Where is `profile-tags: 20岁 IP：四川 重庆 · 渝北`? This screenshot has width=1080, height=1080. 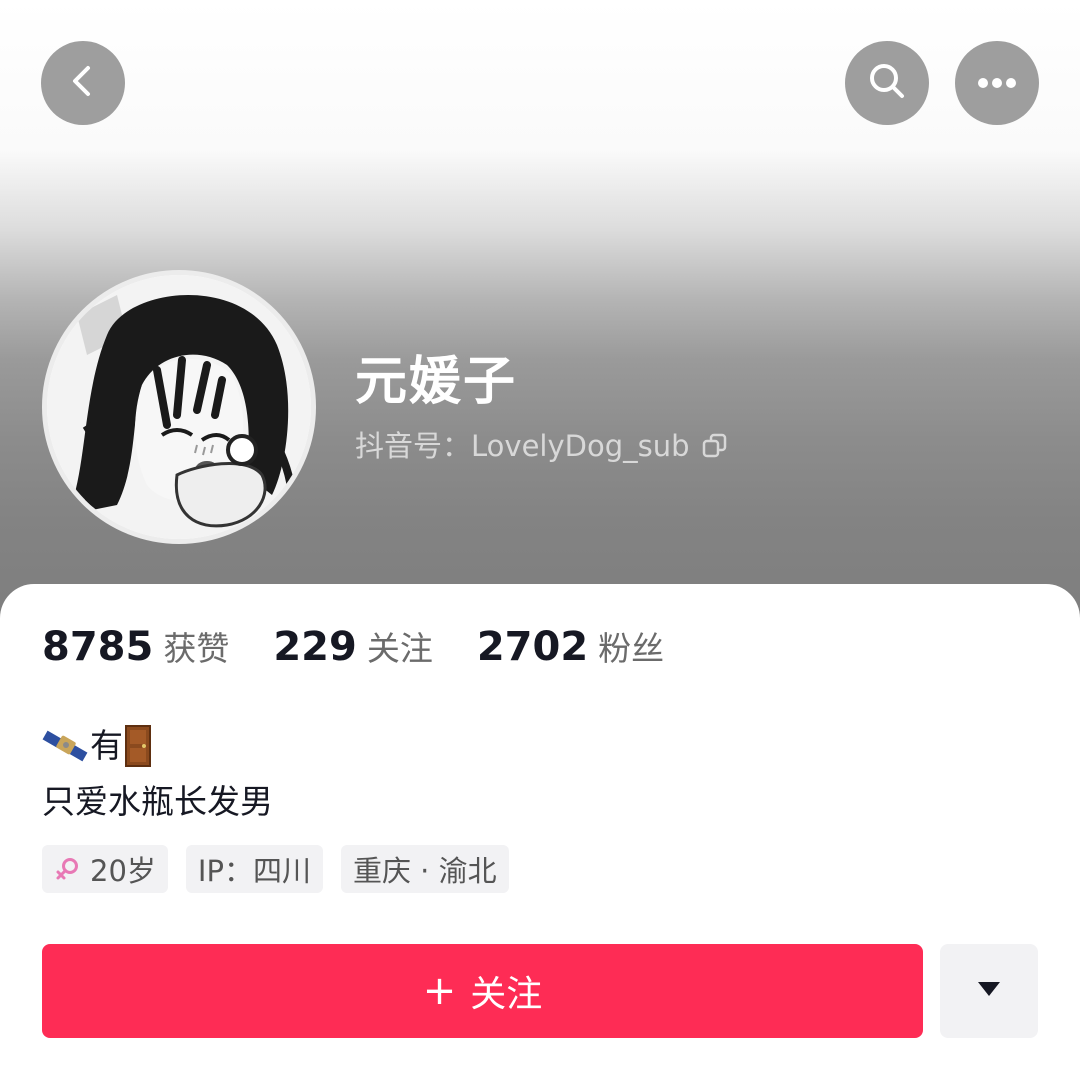
profile-tags: 20岁 IP：四川 重庆 · 渝北 is located at coordinates (284, 869).